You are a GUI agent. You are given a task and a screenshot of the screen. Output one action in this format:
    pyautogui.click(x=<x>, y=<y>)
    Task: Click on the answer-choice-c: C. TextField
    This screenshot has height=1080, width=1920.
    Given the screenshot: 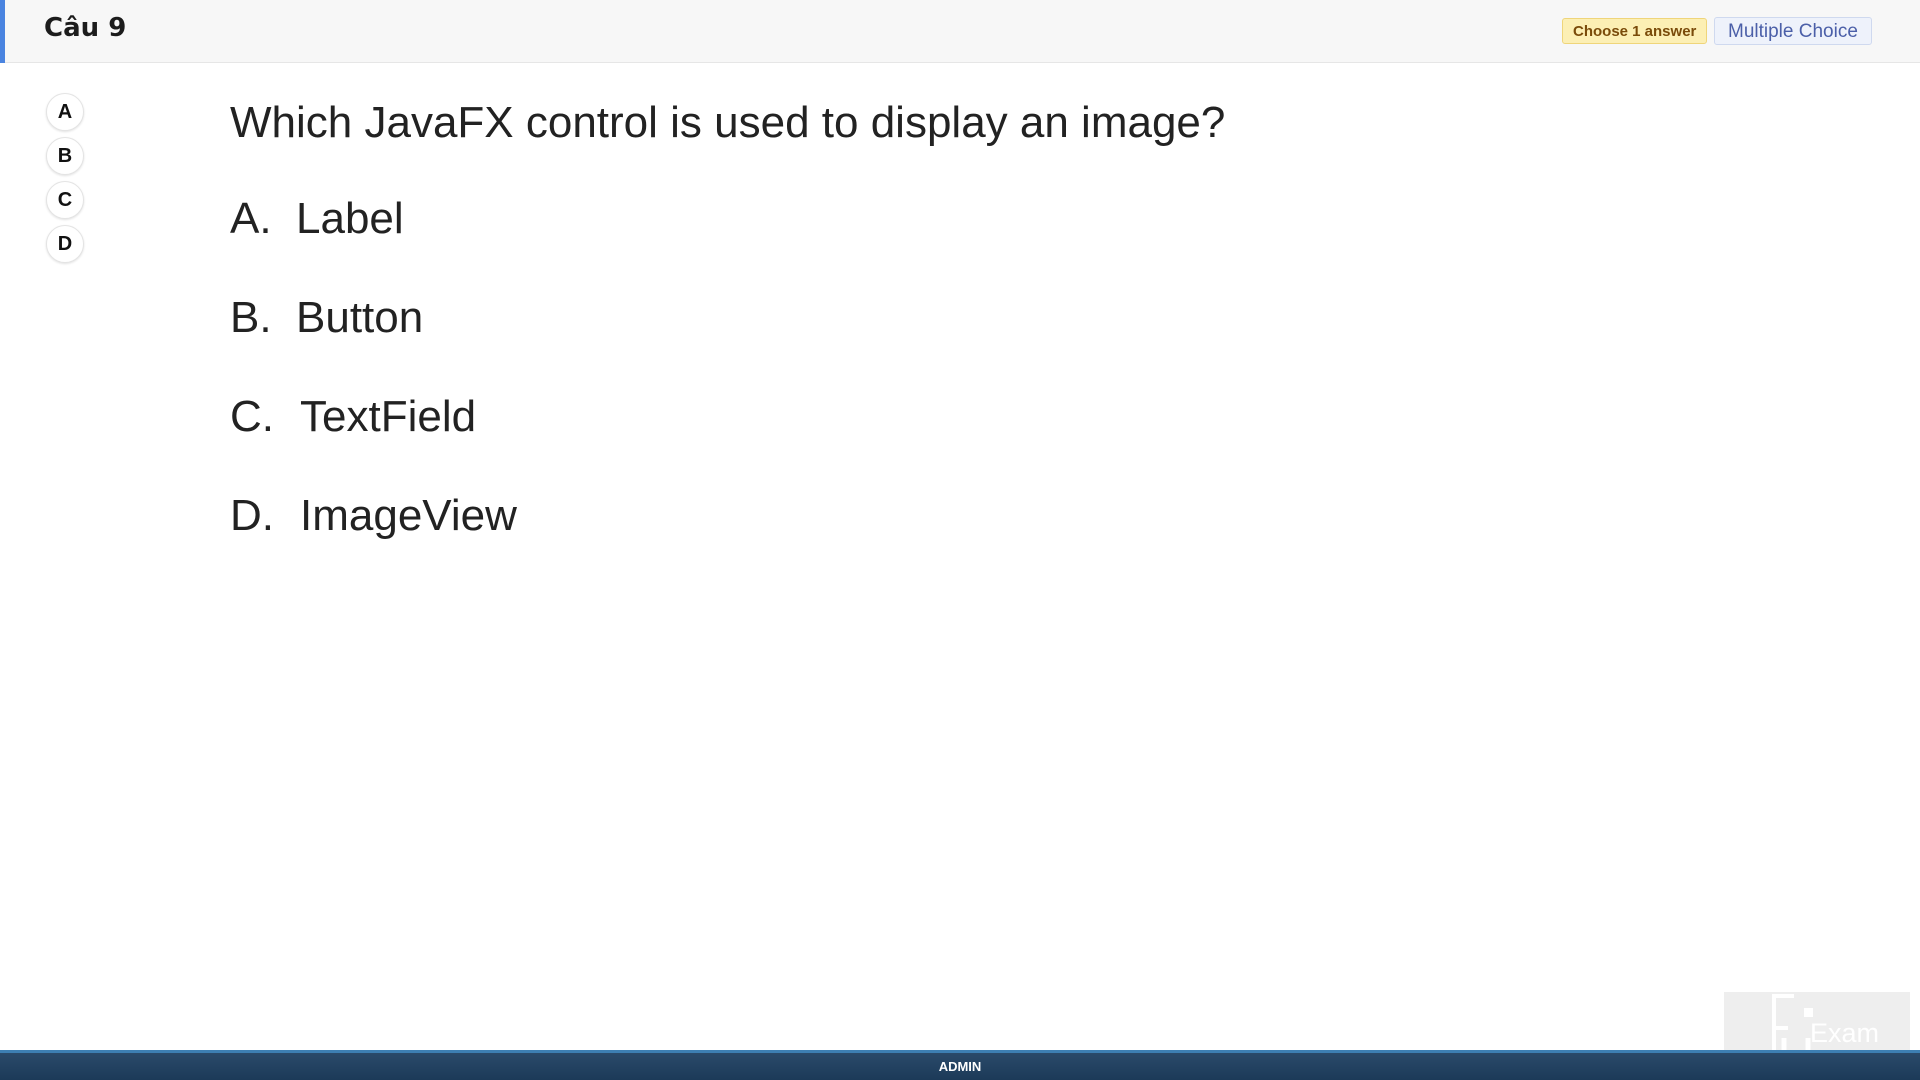 What is the action you would take?
    pyautogui.click(x=353, y=417)
    